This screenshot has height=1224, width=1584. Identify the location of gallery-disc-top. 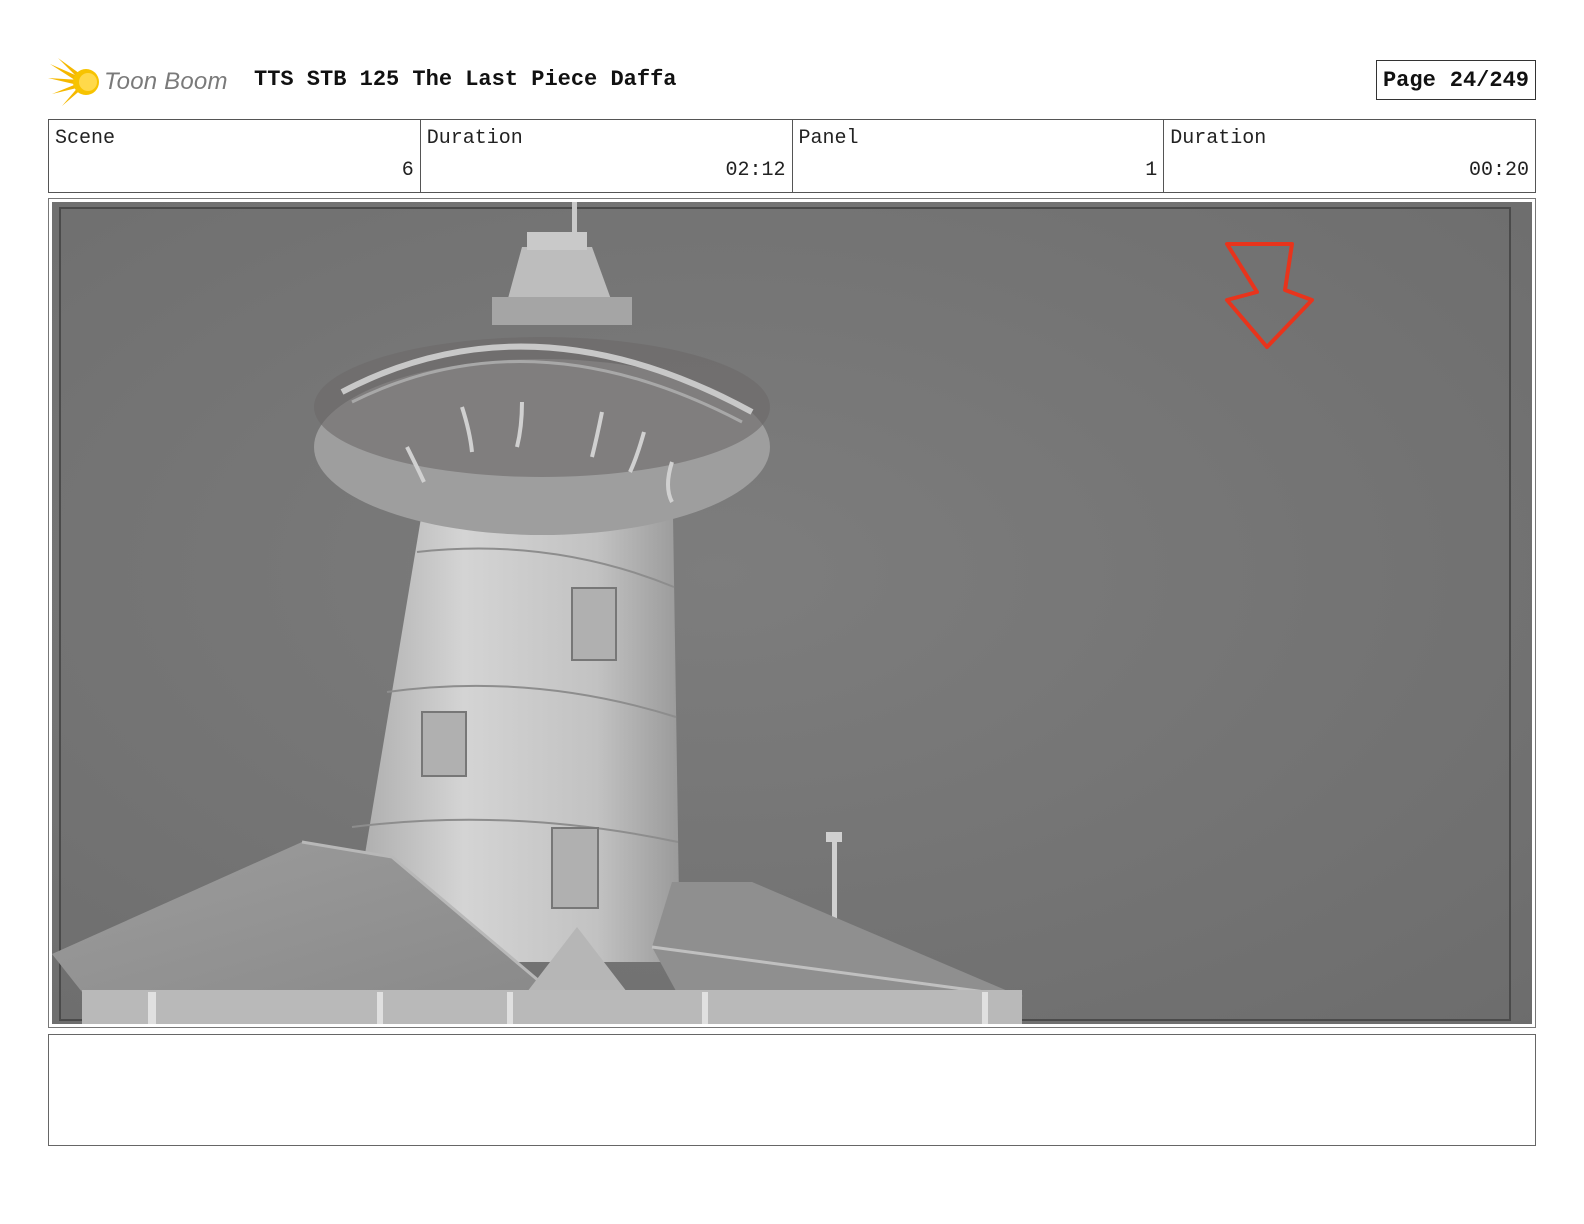
(542, 407).